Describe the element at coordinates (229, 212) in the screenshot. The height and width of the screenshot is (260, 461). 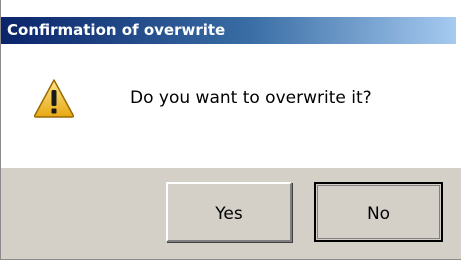
I see `yes-button: Yes` at that location.